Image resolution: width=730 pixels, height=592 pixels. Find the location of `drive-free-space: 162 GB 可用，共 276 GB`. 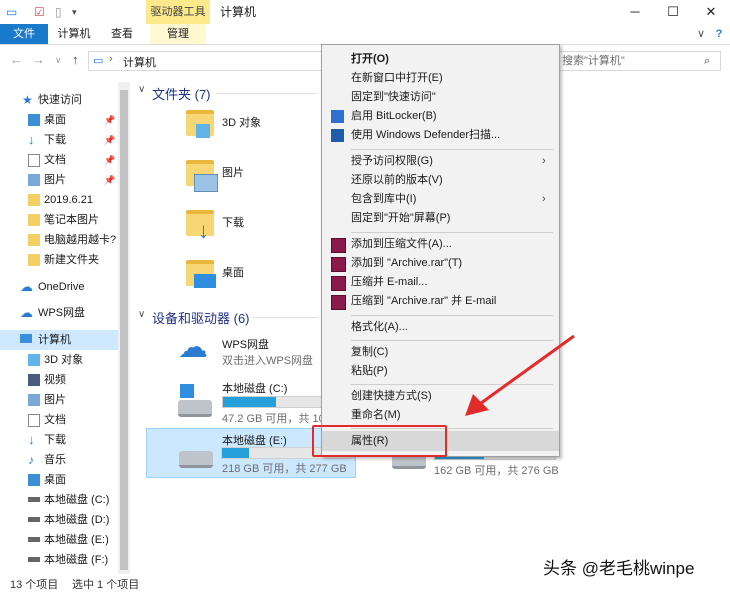

drive-free-space: 162 GB 可用，共 276 GB is located at coordinates (496, 471).